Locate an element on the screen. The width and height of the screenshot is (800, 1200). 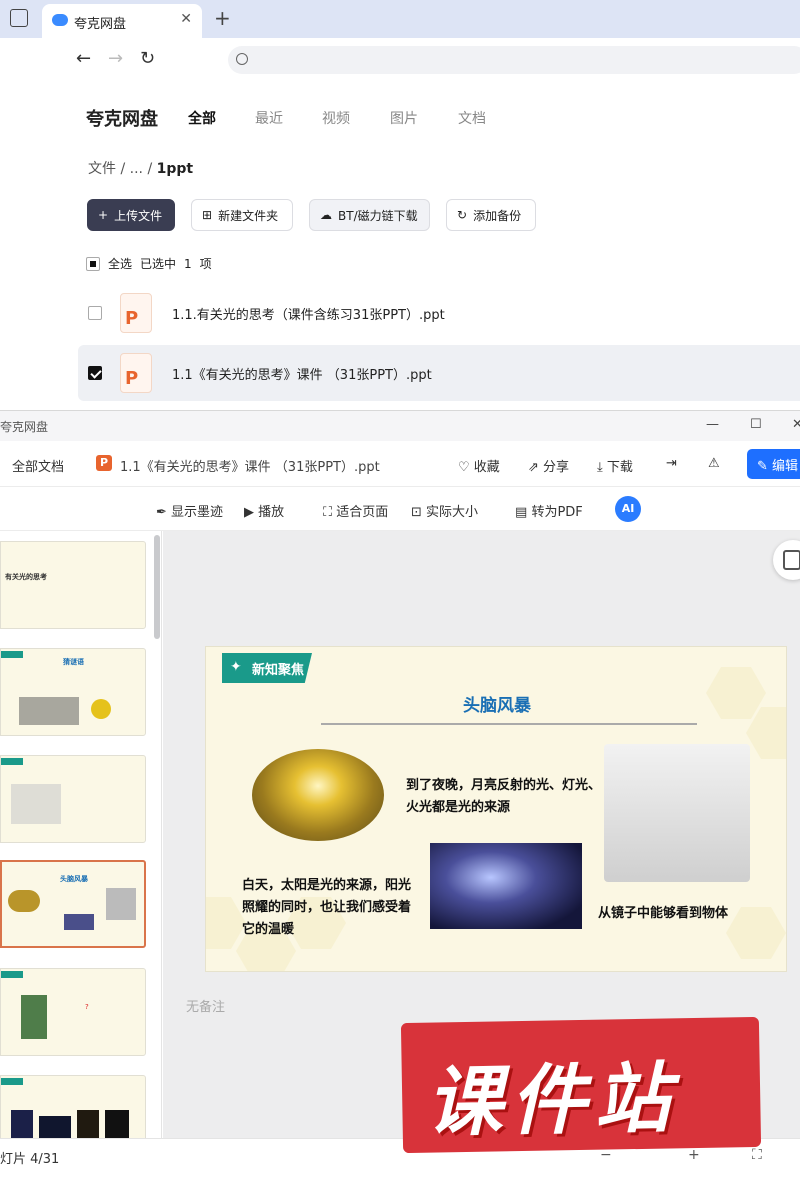
tab-docs: 文档 is located at coordinates (472, 118).